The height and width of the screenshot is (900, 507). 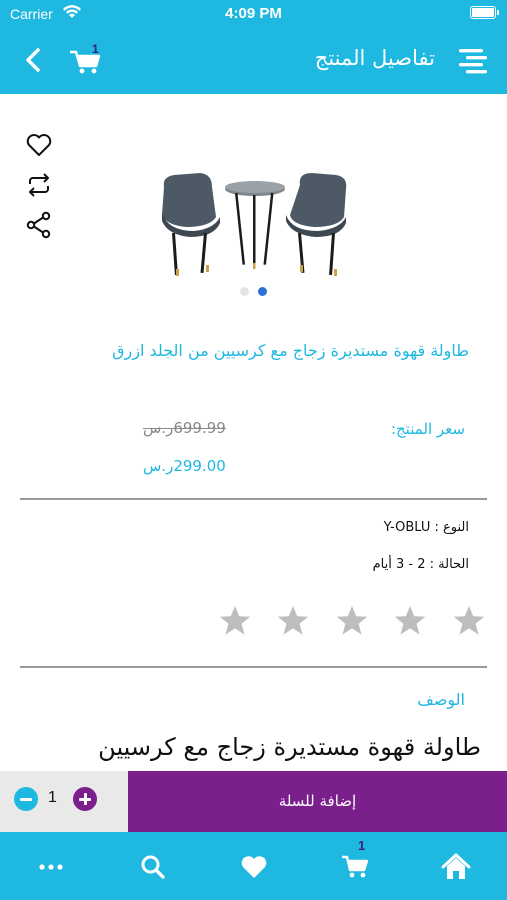 I want to click on header: 1 تفاصيل المنتج, so click(x=253, y=61).